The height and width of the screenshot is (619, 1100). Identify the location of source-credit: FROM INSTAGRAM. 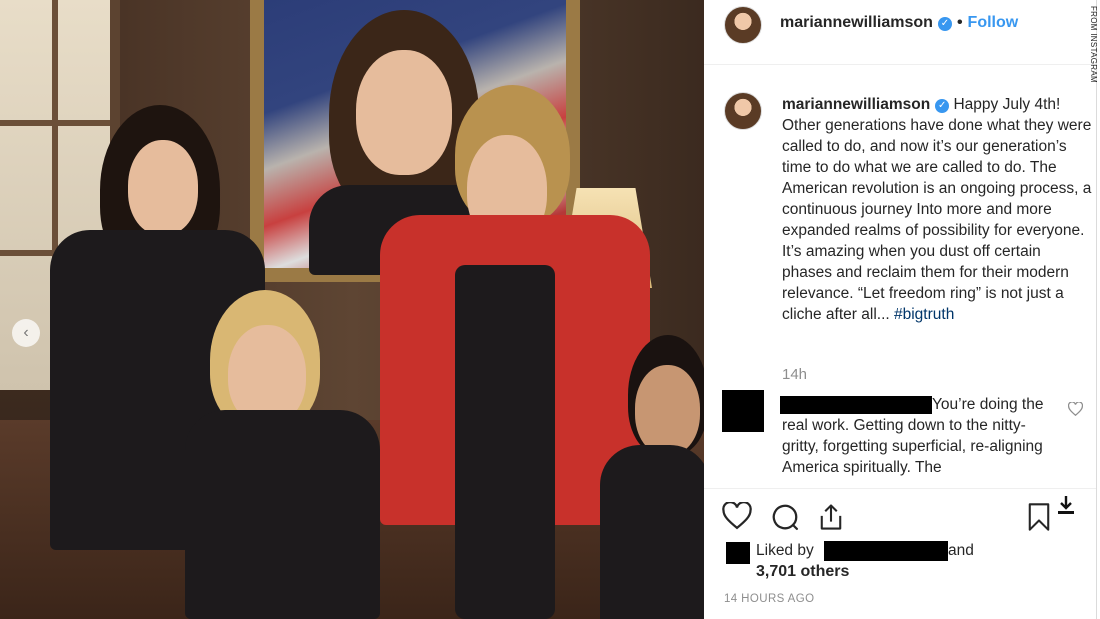
(1093, 44).